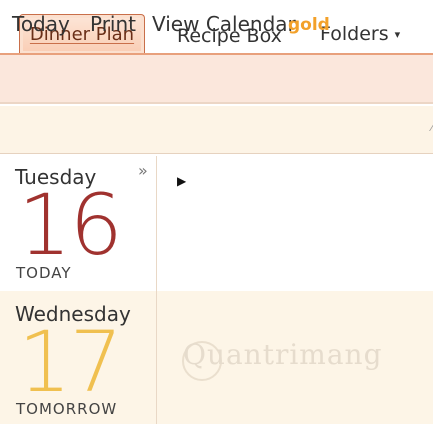  Describe the element at coordinates (44, 273) in the screenshot. I see `day-label: TODAY` at that location.